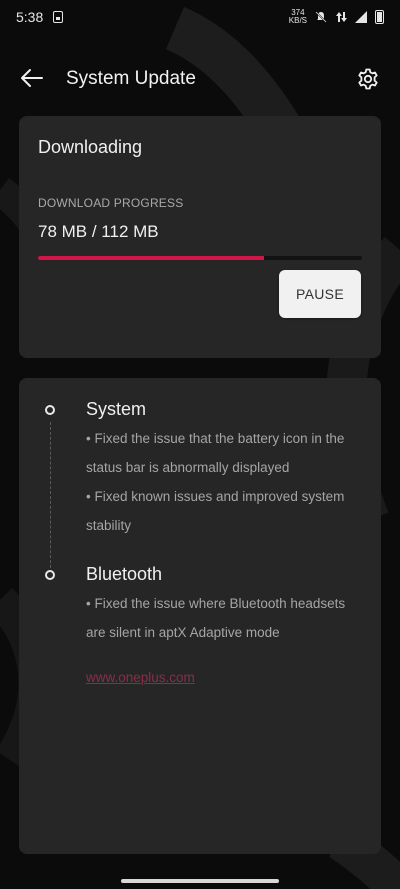  I want to click on network-speed-unit: KB/S, so click(297, 20).